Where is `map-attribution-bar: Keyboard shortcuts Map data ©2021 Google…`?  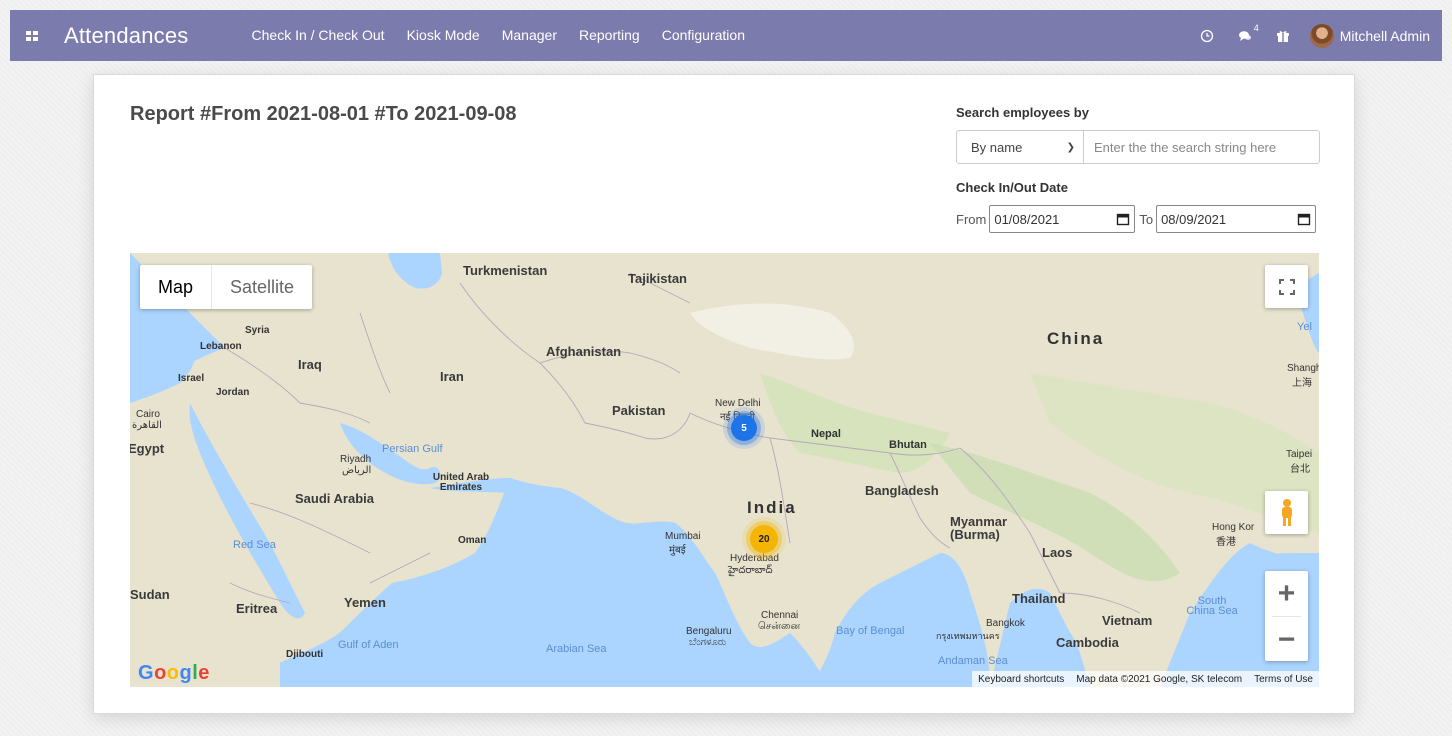 map-attribution-bar: Keyboard shortcuts Map data ©2021 Google… is located at coordinates (1145, 679).